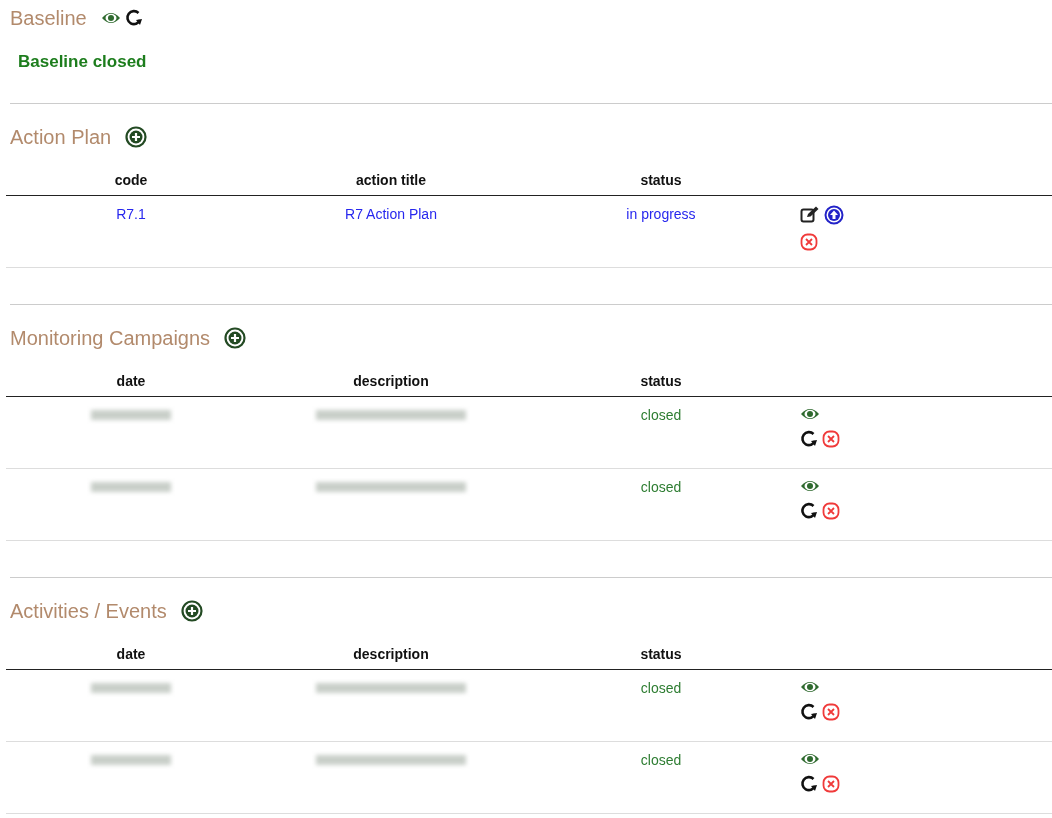  I want to click on section-title: Action Plan, so click(61, 137).